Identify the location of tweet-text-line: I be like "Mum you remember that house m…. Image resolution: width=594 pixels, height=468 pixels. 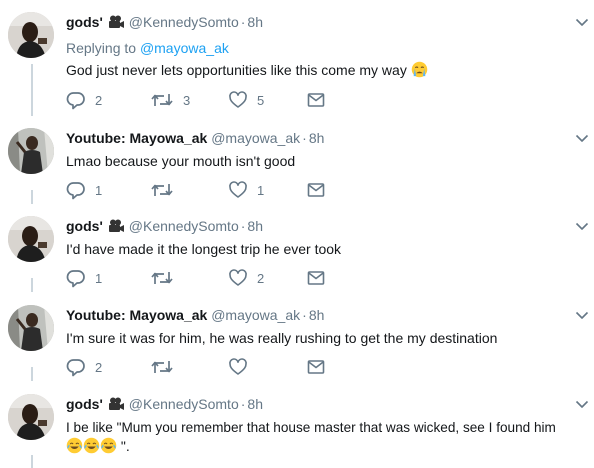
(311, 427).